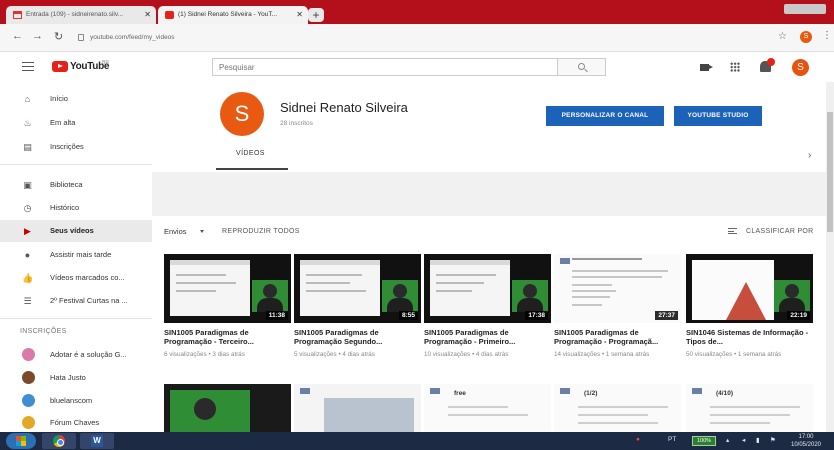  I want to click on sort-icon, so click(732, 231).